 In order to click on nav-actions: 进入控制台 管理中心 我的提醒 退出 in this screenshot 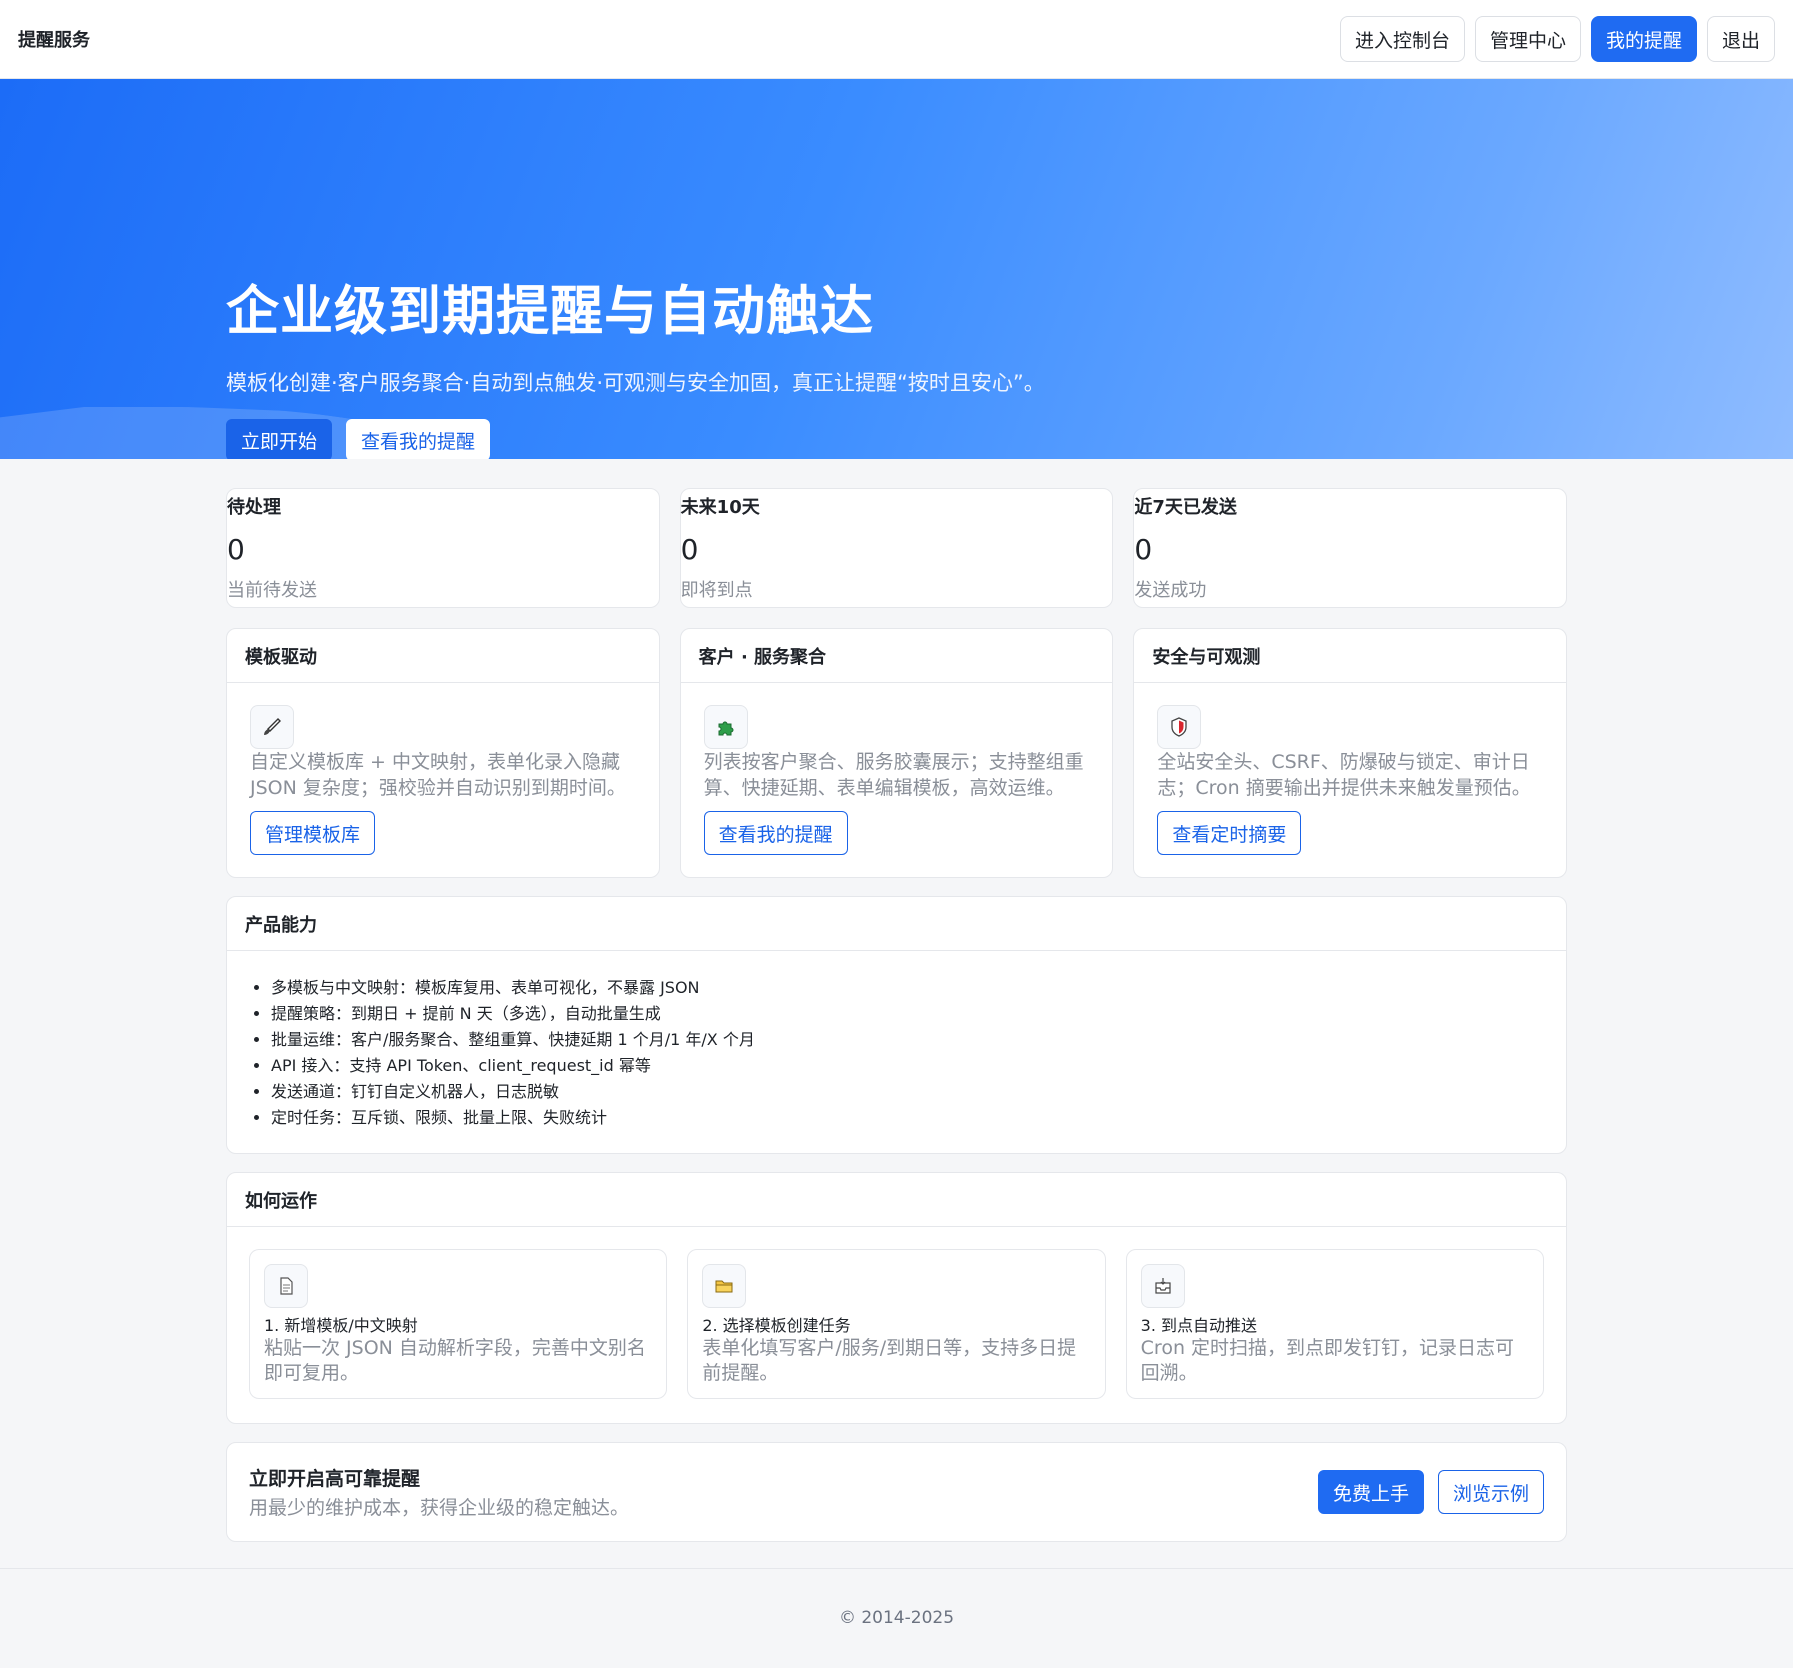, I will do `click(1557, 39)`.